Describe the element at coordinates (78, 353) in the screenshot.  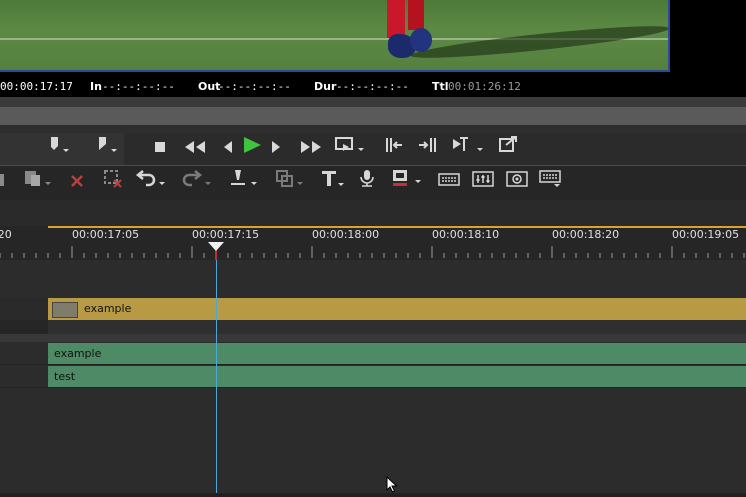
I see `audio-clip-label: example` at that location.